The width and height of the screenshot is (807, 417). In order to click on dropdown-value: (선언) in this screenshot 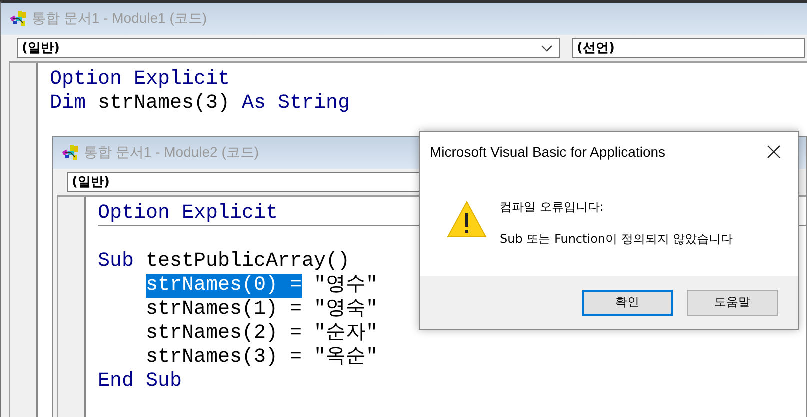, I will do `click(596, 48)`.